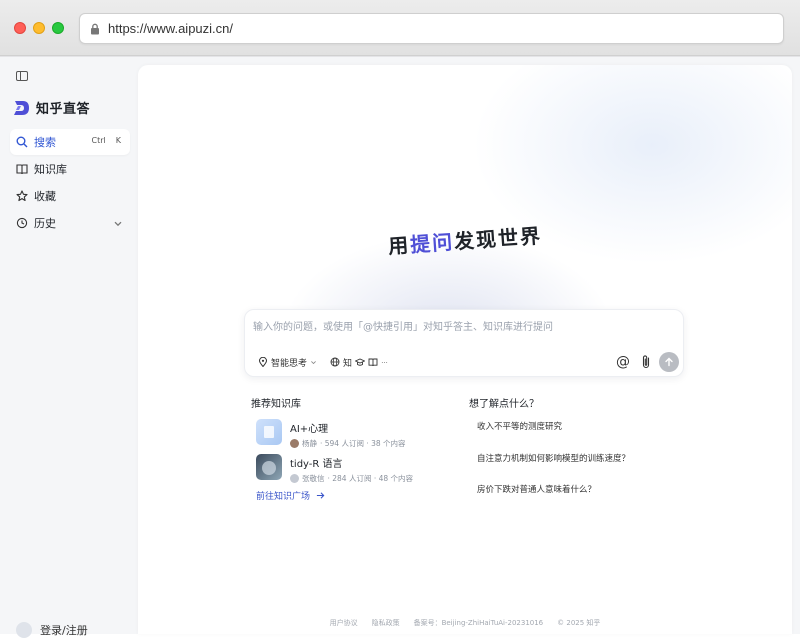 This screenshot has width=800, height=638. I want to click on search-input: 输入你的问题，或使用「@快捷引用」对知乎答主、知识库进行提问, so click(403, 325).